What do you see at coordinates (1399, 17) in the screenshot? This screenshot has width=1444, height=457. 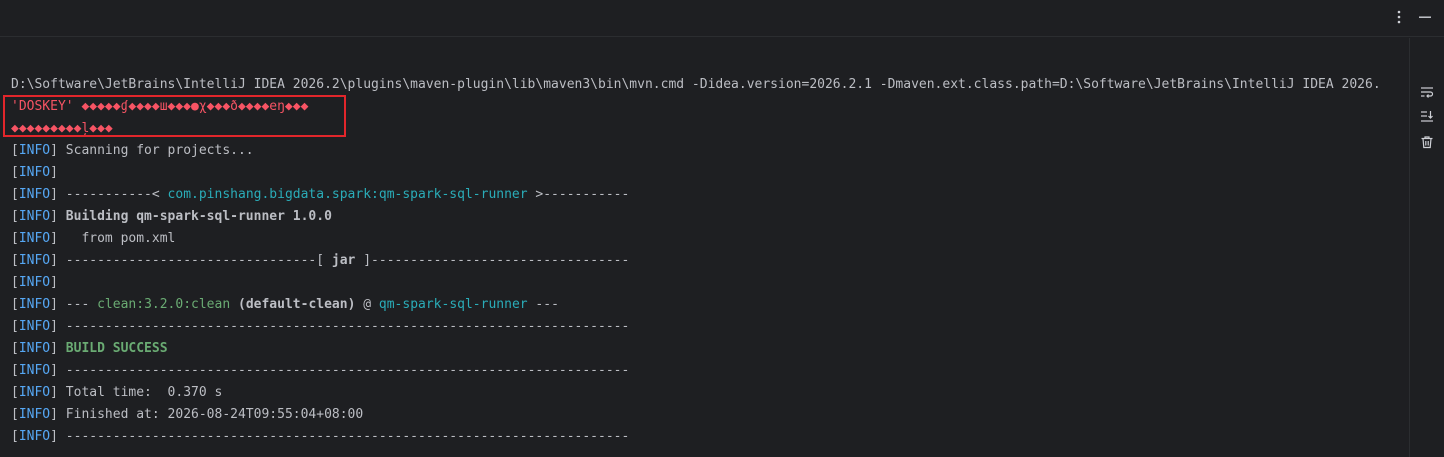 I see `kebab-vertical-icon` at bounding box center [1399, 17].